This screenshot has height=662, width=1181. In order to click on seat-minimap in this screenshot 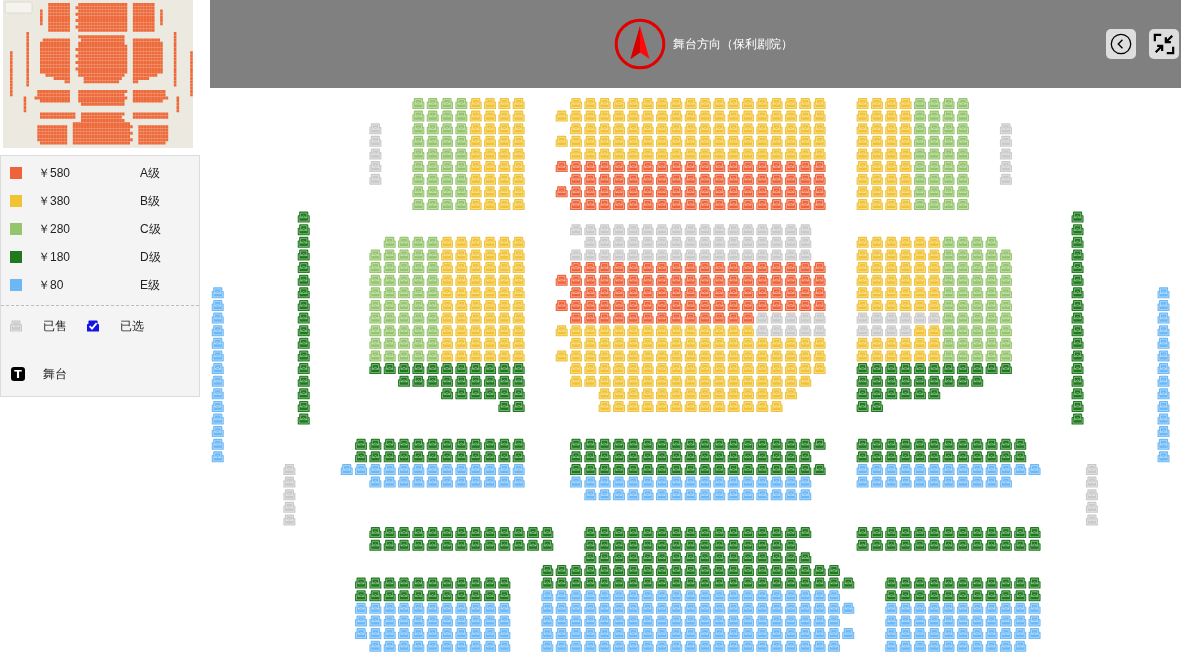, I will do `click(98, 74)`.